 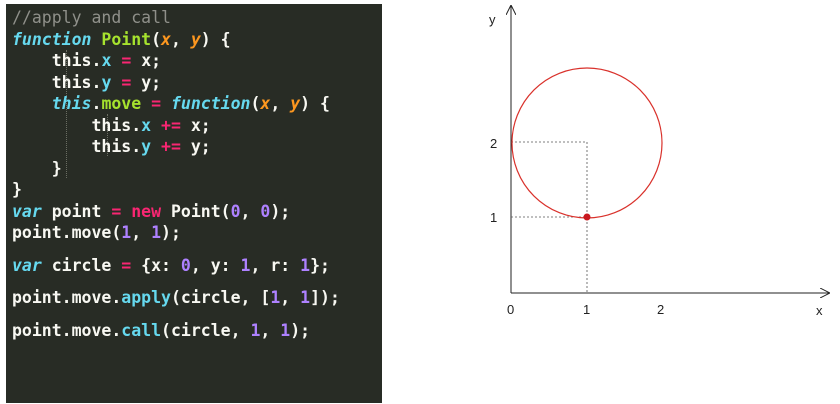 What do you see at coordinates (91, 17) in the screenshot?
I see `code-comment: //apply and call` at bounding box center [91, 17].